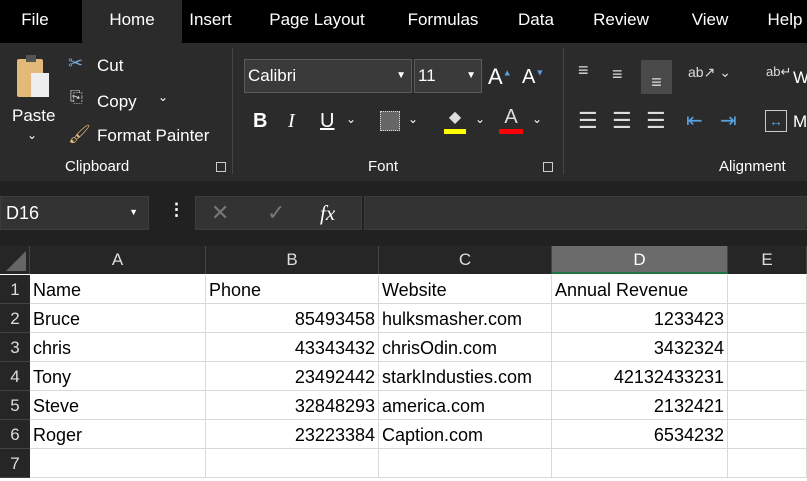 This screenshot has width=807, height=481. Describe the element at coordinates (767, 463) in the screenshot. I see `cell-E7` at that location.